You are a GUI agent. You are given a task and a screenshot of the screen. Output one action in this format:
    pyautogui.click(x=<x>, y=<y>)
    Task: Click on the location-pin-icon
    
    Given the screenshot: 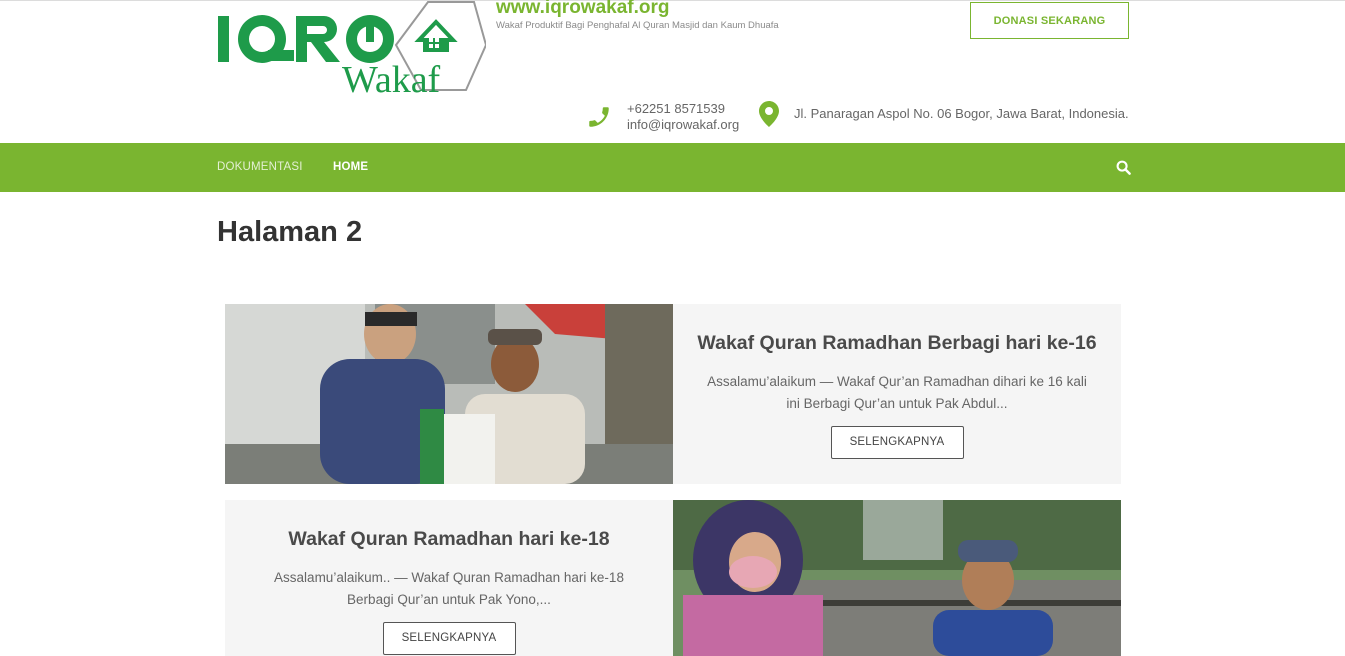 What is the action you would take?
    pyautogui.click(x=769, y=114)
    